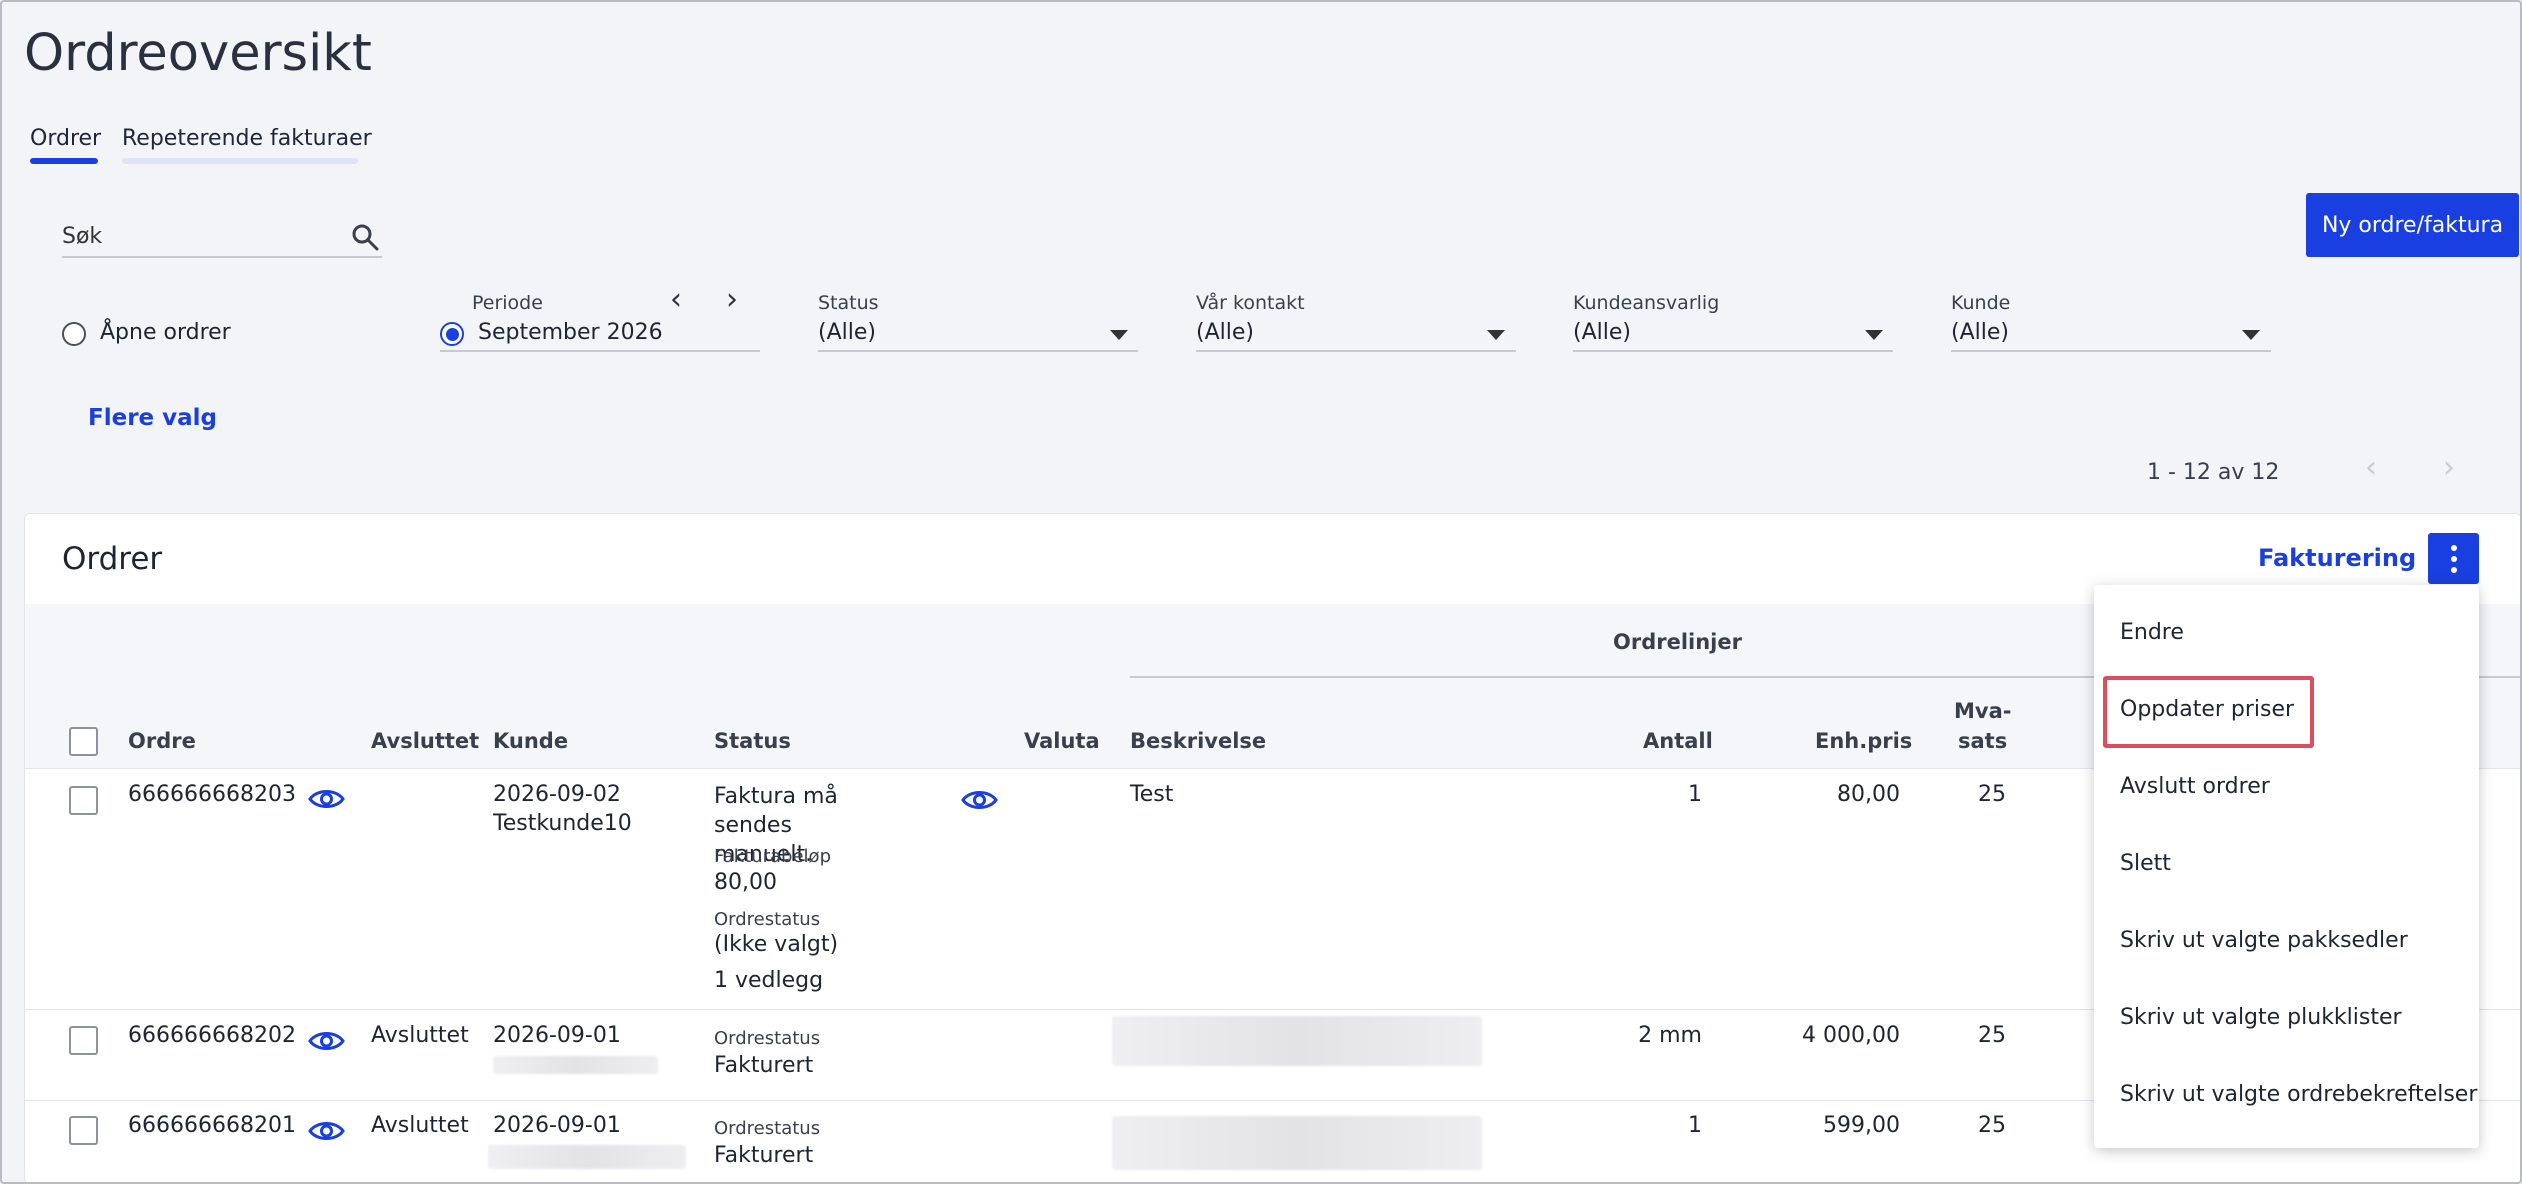 Image resolution: width=2522 pixels, height=1184 pixels. I want to click on col-currency: Valuta, so click(1062, 741).